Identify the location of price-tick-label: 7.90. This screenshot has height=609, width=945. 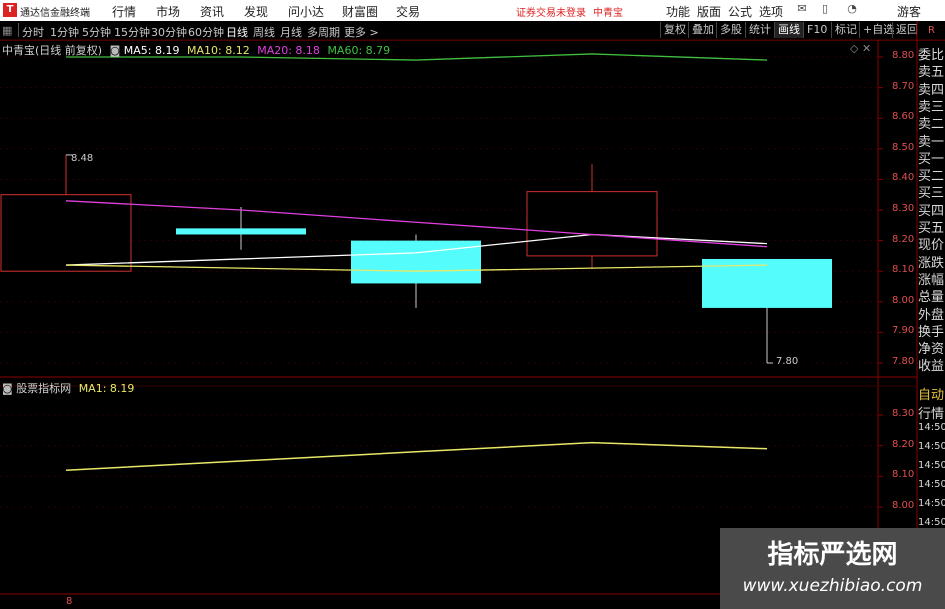
(903, 331).